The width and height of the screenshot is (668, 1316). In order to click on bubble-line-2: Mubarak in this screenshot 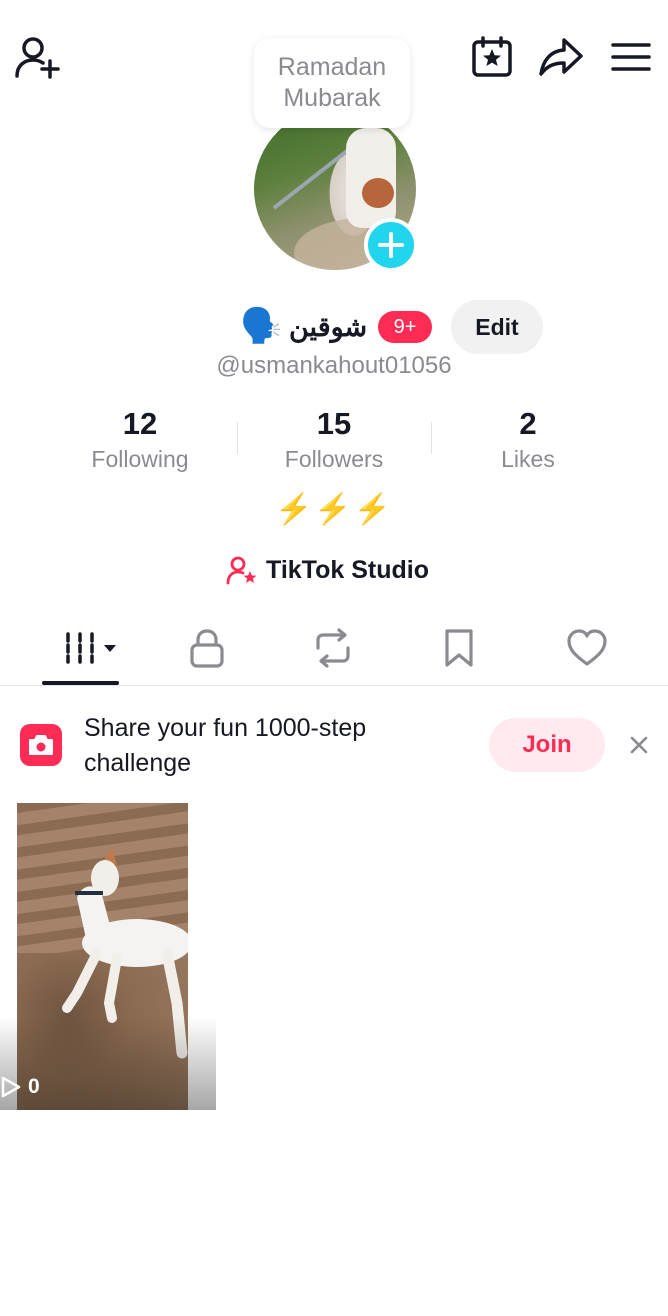, I will do `click(332, 98)`.